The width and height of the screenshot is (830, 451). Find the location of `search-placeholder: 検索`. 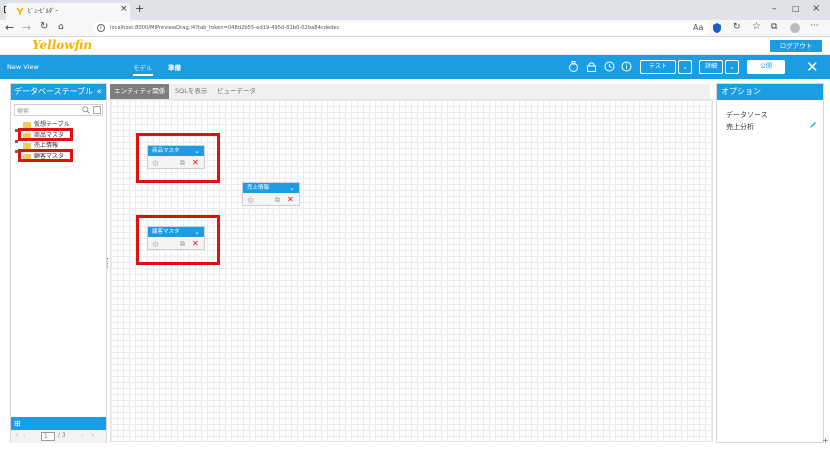

search-placeholder: 検索 is located at coordinates (23, 111).